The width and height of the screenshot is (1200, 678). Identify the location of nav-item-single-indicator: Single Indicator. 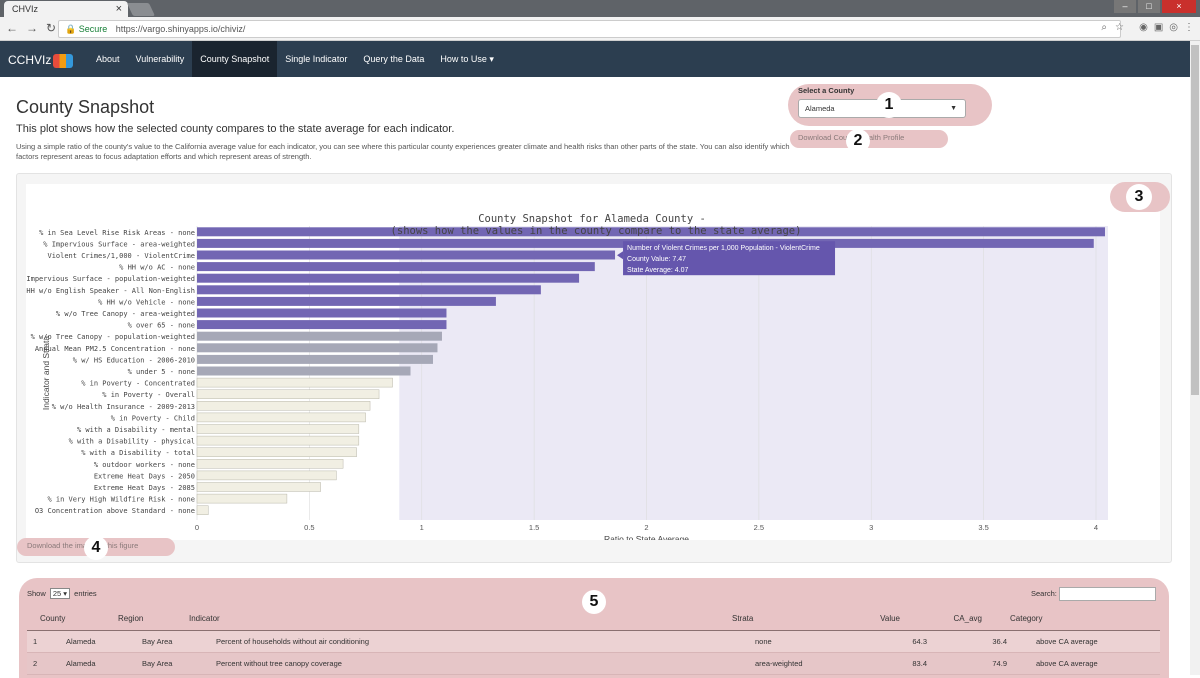
(316, 59).